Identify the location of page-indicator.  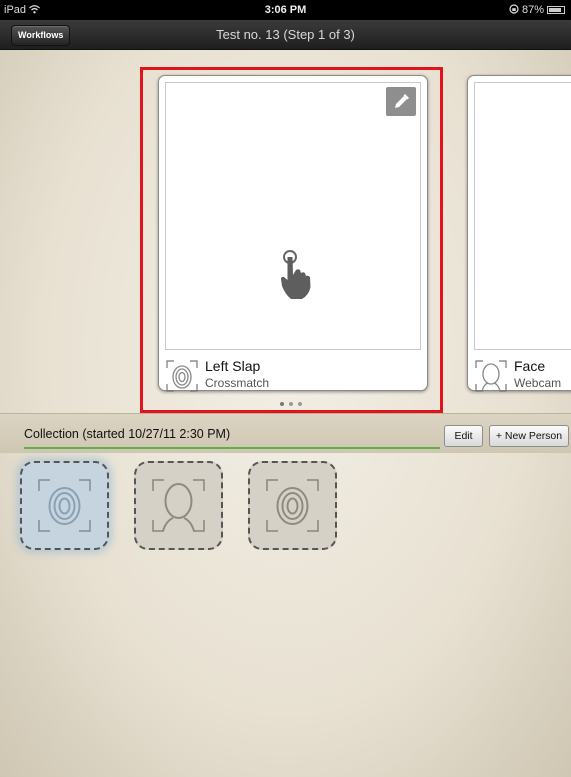
(295, 406).